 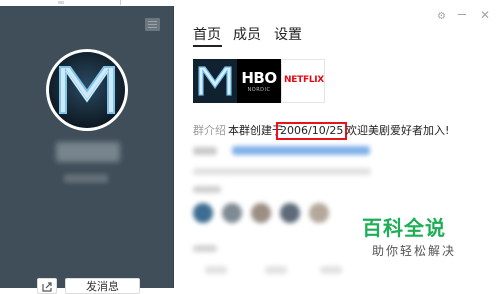 What do you see at coordinates (207, 46) in the screenshot?
I see `active-tab-indicator` at bounding box center [207, 46].